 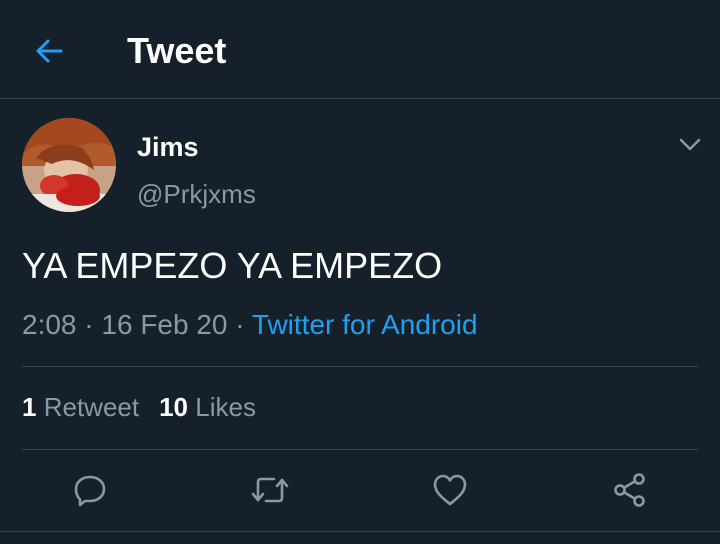 I want to click on like-button, so click(x=450, y=490).